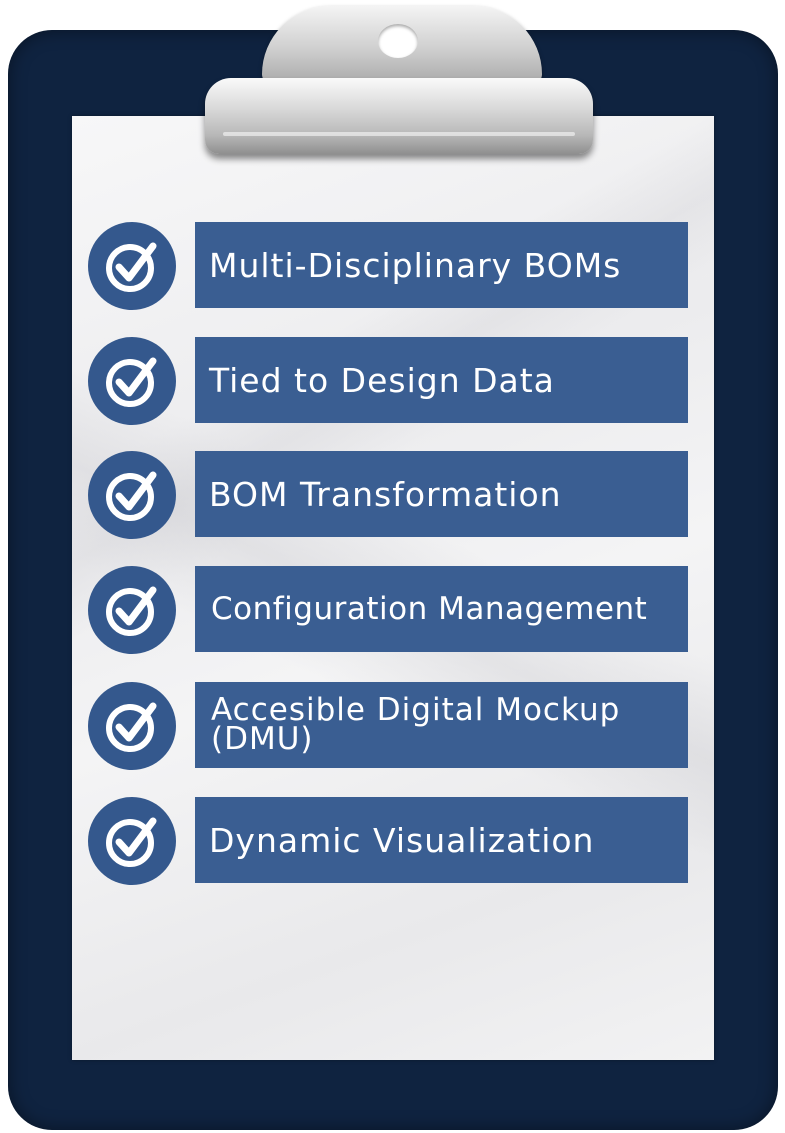 This screenshot has width=785, height=1133. What do you see at coordinates (441, 494) in the screenshot?
I see `checklist-item-label: BOM Transformation` at bounding box center [441, 494].